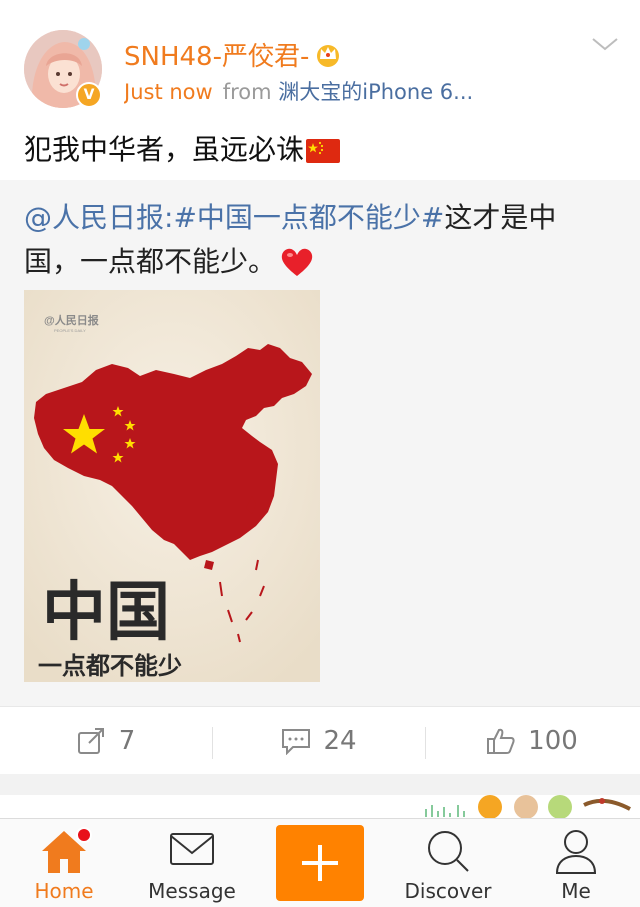 The image size is (640, 907). I want to click on comment-button: 24, so click(319, 740).